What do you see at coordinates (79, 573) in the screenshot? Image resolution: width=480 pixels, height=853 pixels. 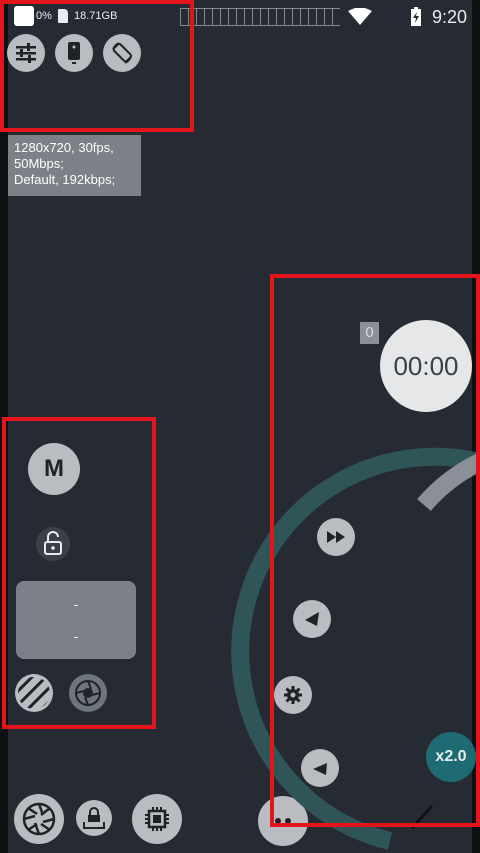 I see `highlight-box-left-controls` at bounding box center [79, 573].